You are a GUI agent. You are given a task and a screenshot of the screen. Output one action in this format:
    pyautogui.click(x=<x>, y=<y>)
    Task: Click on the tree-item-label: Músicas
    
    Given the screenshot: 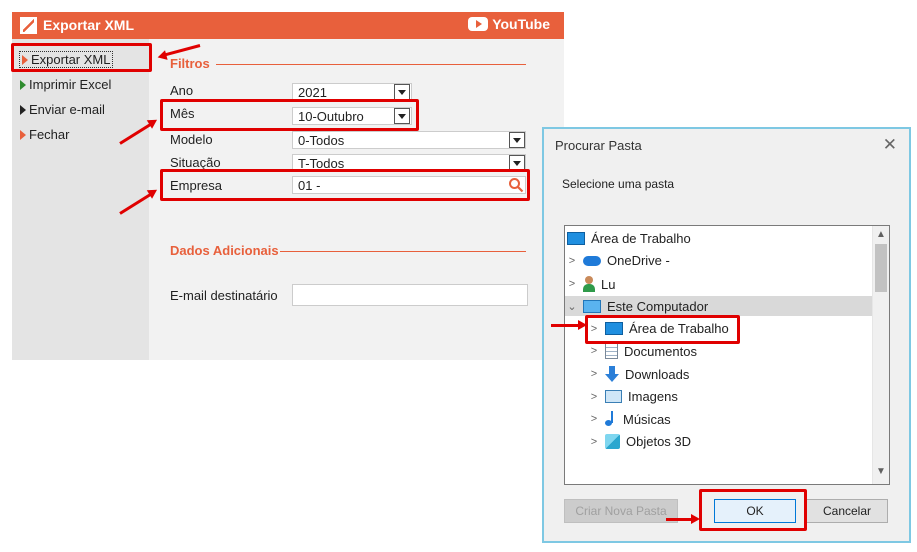 What is the action you would take?
    pyautogui.click(x=647, y=419)
    